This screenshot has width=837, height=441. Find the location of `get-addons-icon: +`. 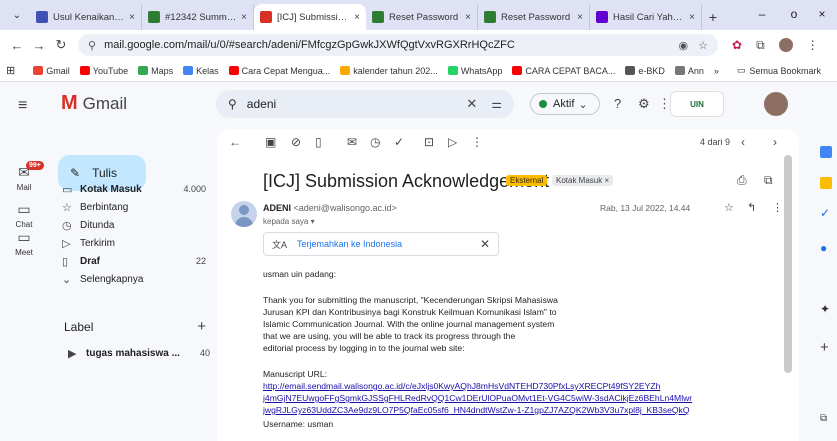

get-addons-icon: + is located at coordinates (824, 347).